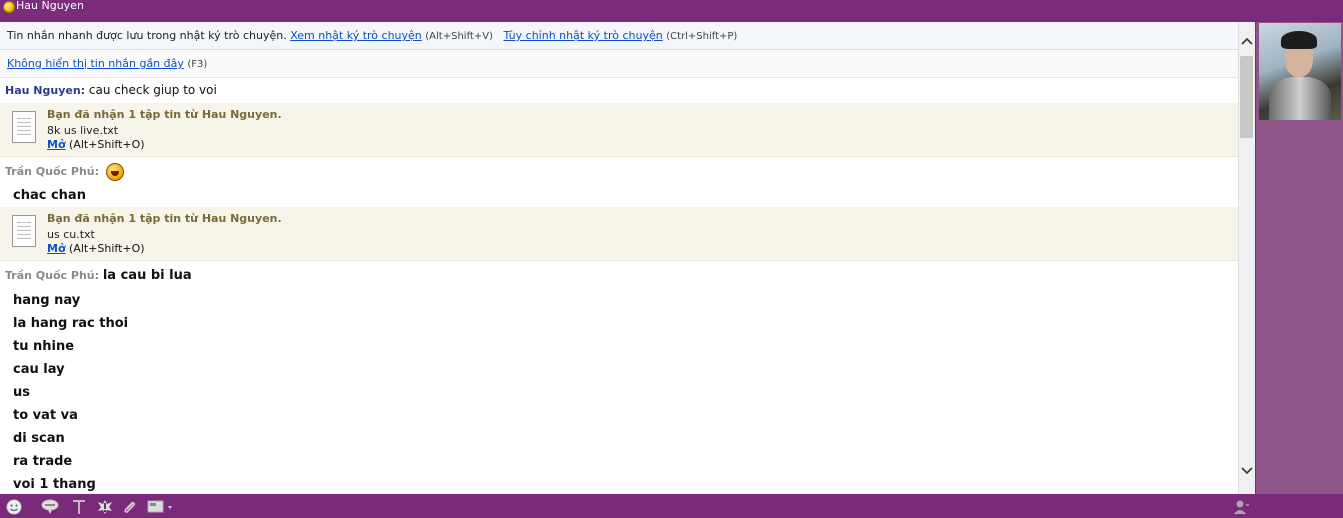  What do you see at coordinates (49, 195) in the screenshot?
I see `message-text: chac chan` at bounding box center [49, 195].